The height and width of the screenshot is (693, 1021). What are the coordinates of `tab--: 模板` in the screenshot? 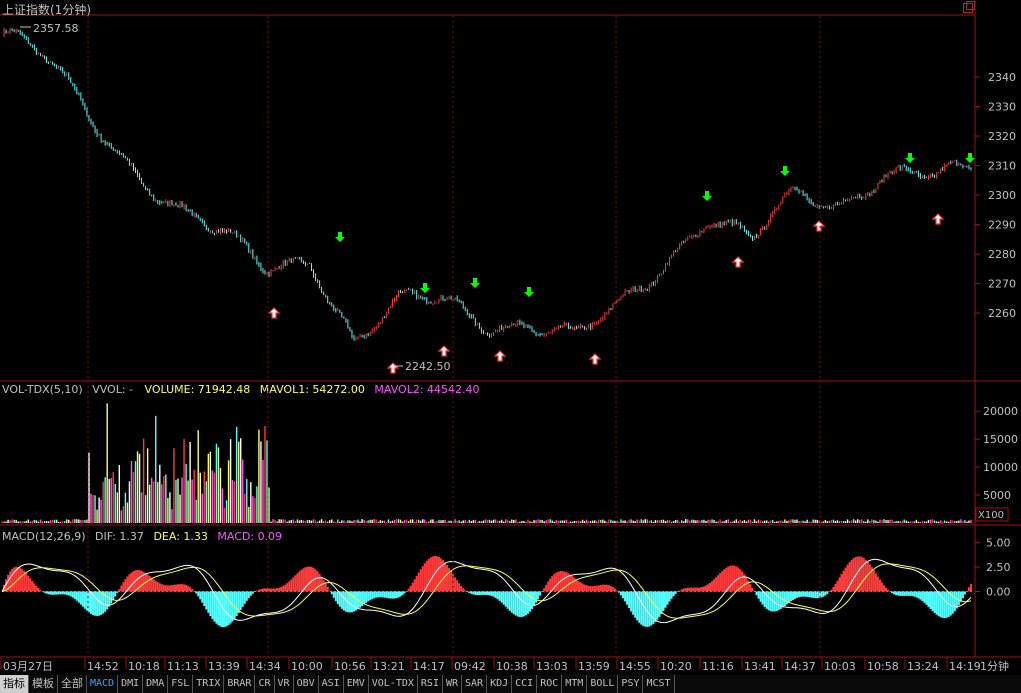 It's located at (43, 684).